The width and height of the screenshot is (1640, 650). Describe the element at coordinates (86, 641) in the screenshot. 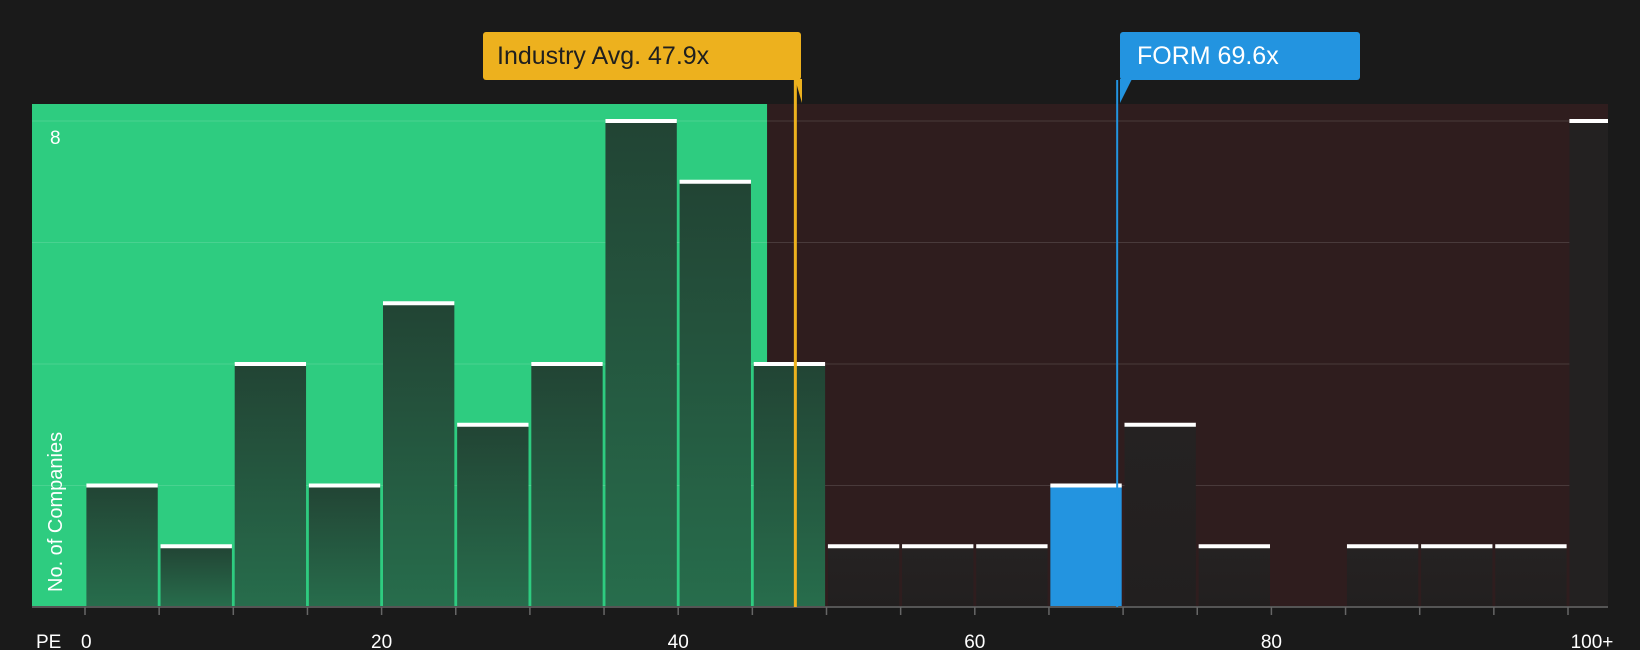

I see `x-tick-label: 0` at that location.